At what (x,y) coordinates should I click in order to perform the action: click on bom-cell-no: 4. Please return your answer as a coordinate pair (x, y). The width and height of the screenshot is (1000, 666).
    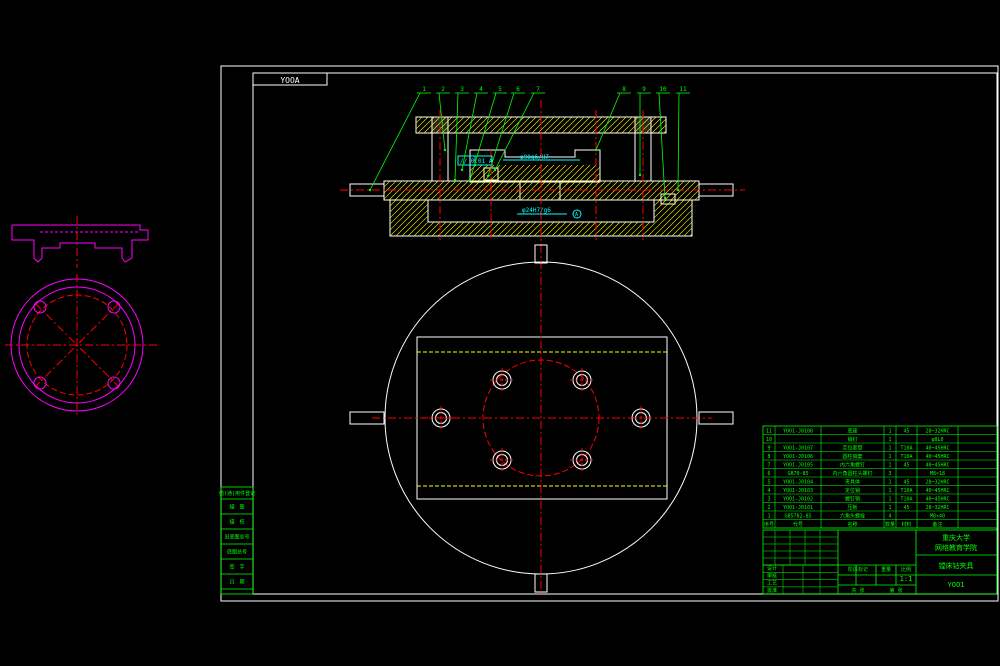
    Looking at the image, I should click on (768, 491).